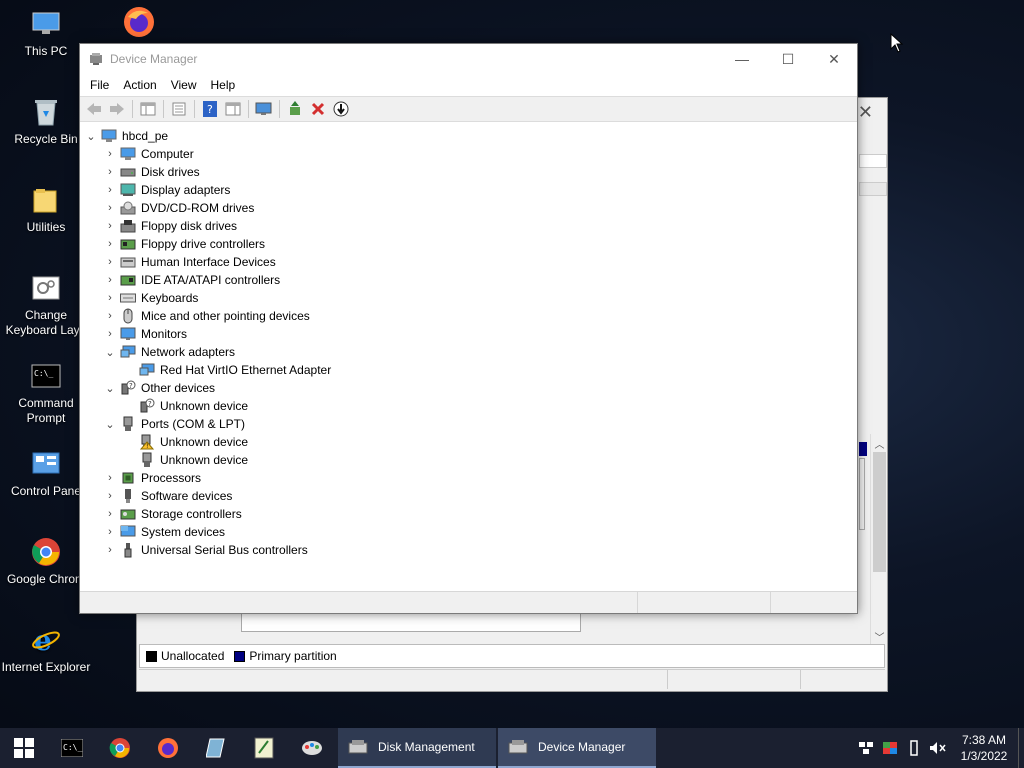  I want to click on show-hide-console-tree-icon, so click(148, 109).